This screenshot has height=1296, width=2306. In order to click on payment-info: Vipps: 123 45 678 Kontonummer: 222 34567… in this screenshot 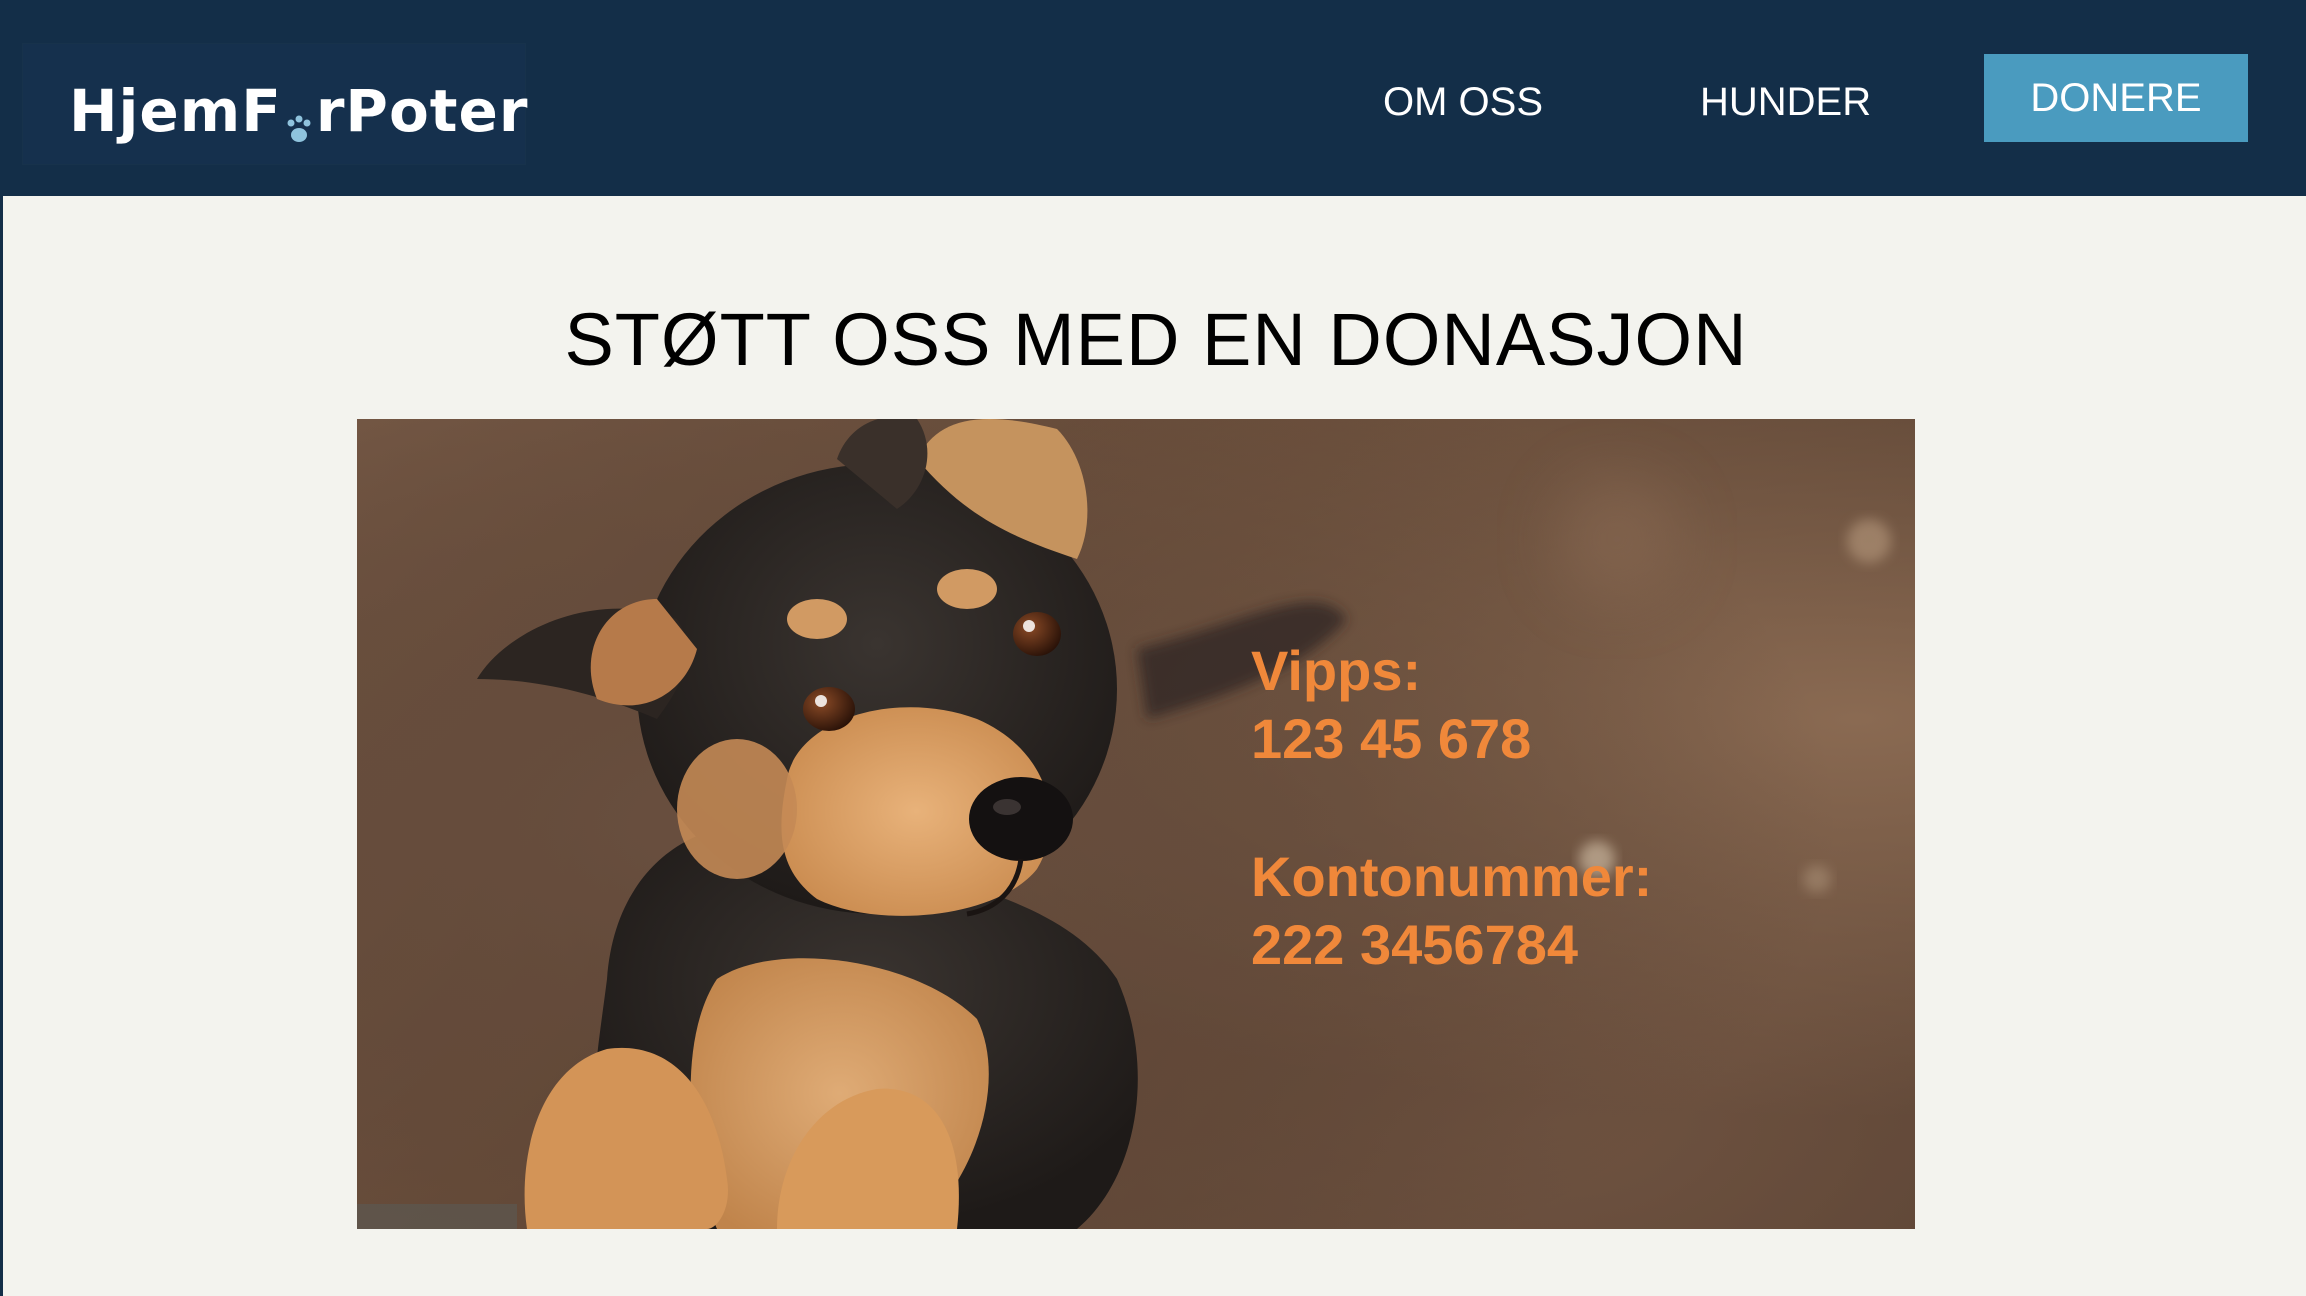, I will do `click(1451, 843)`.